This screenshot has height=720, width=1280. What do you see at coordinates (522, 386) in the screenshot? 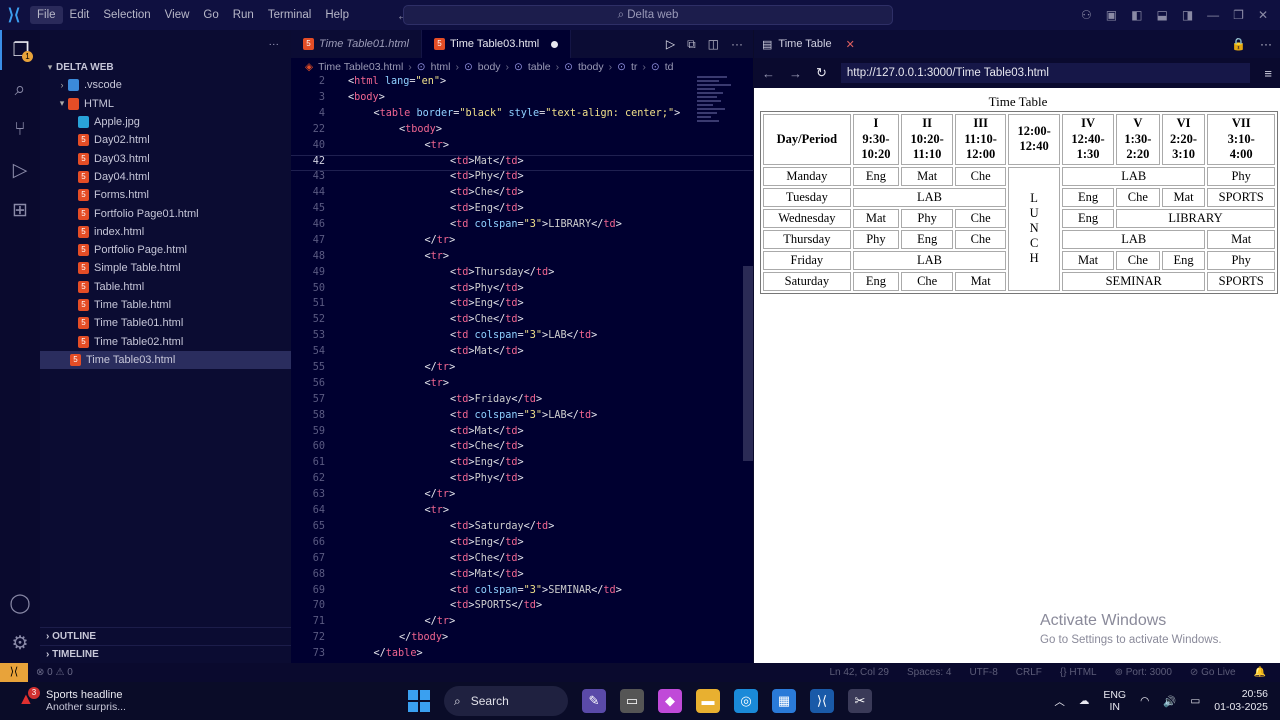
I see `code-line: 56 <tr>` at bounding box center [522, 386].